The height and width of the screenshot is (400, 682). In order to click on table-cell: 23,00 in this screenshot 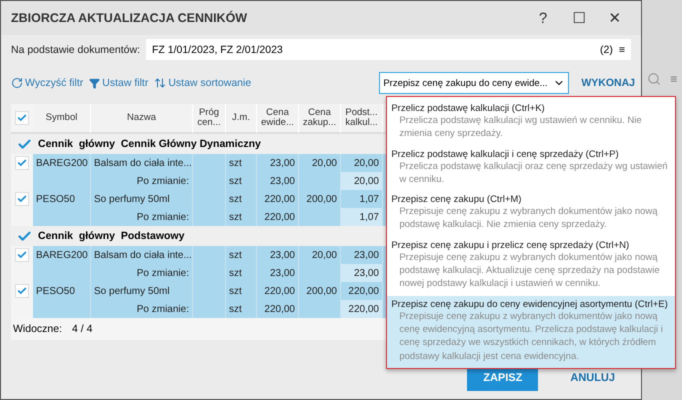, I will do `click(362, 273)`.